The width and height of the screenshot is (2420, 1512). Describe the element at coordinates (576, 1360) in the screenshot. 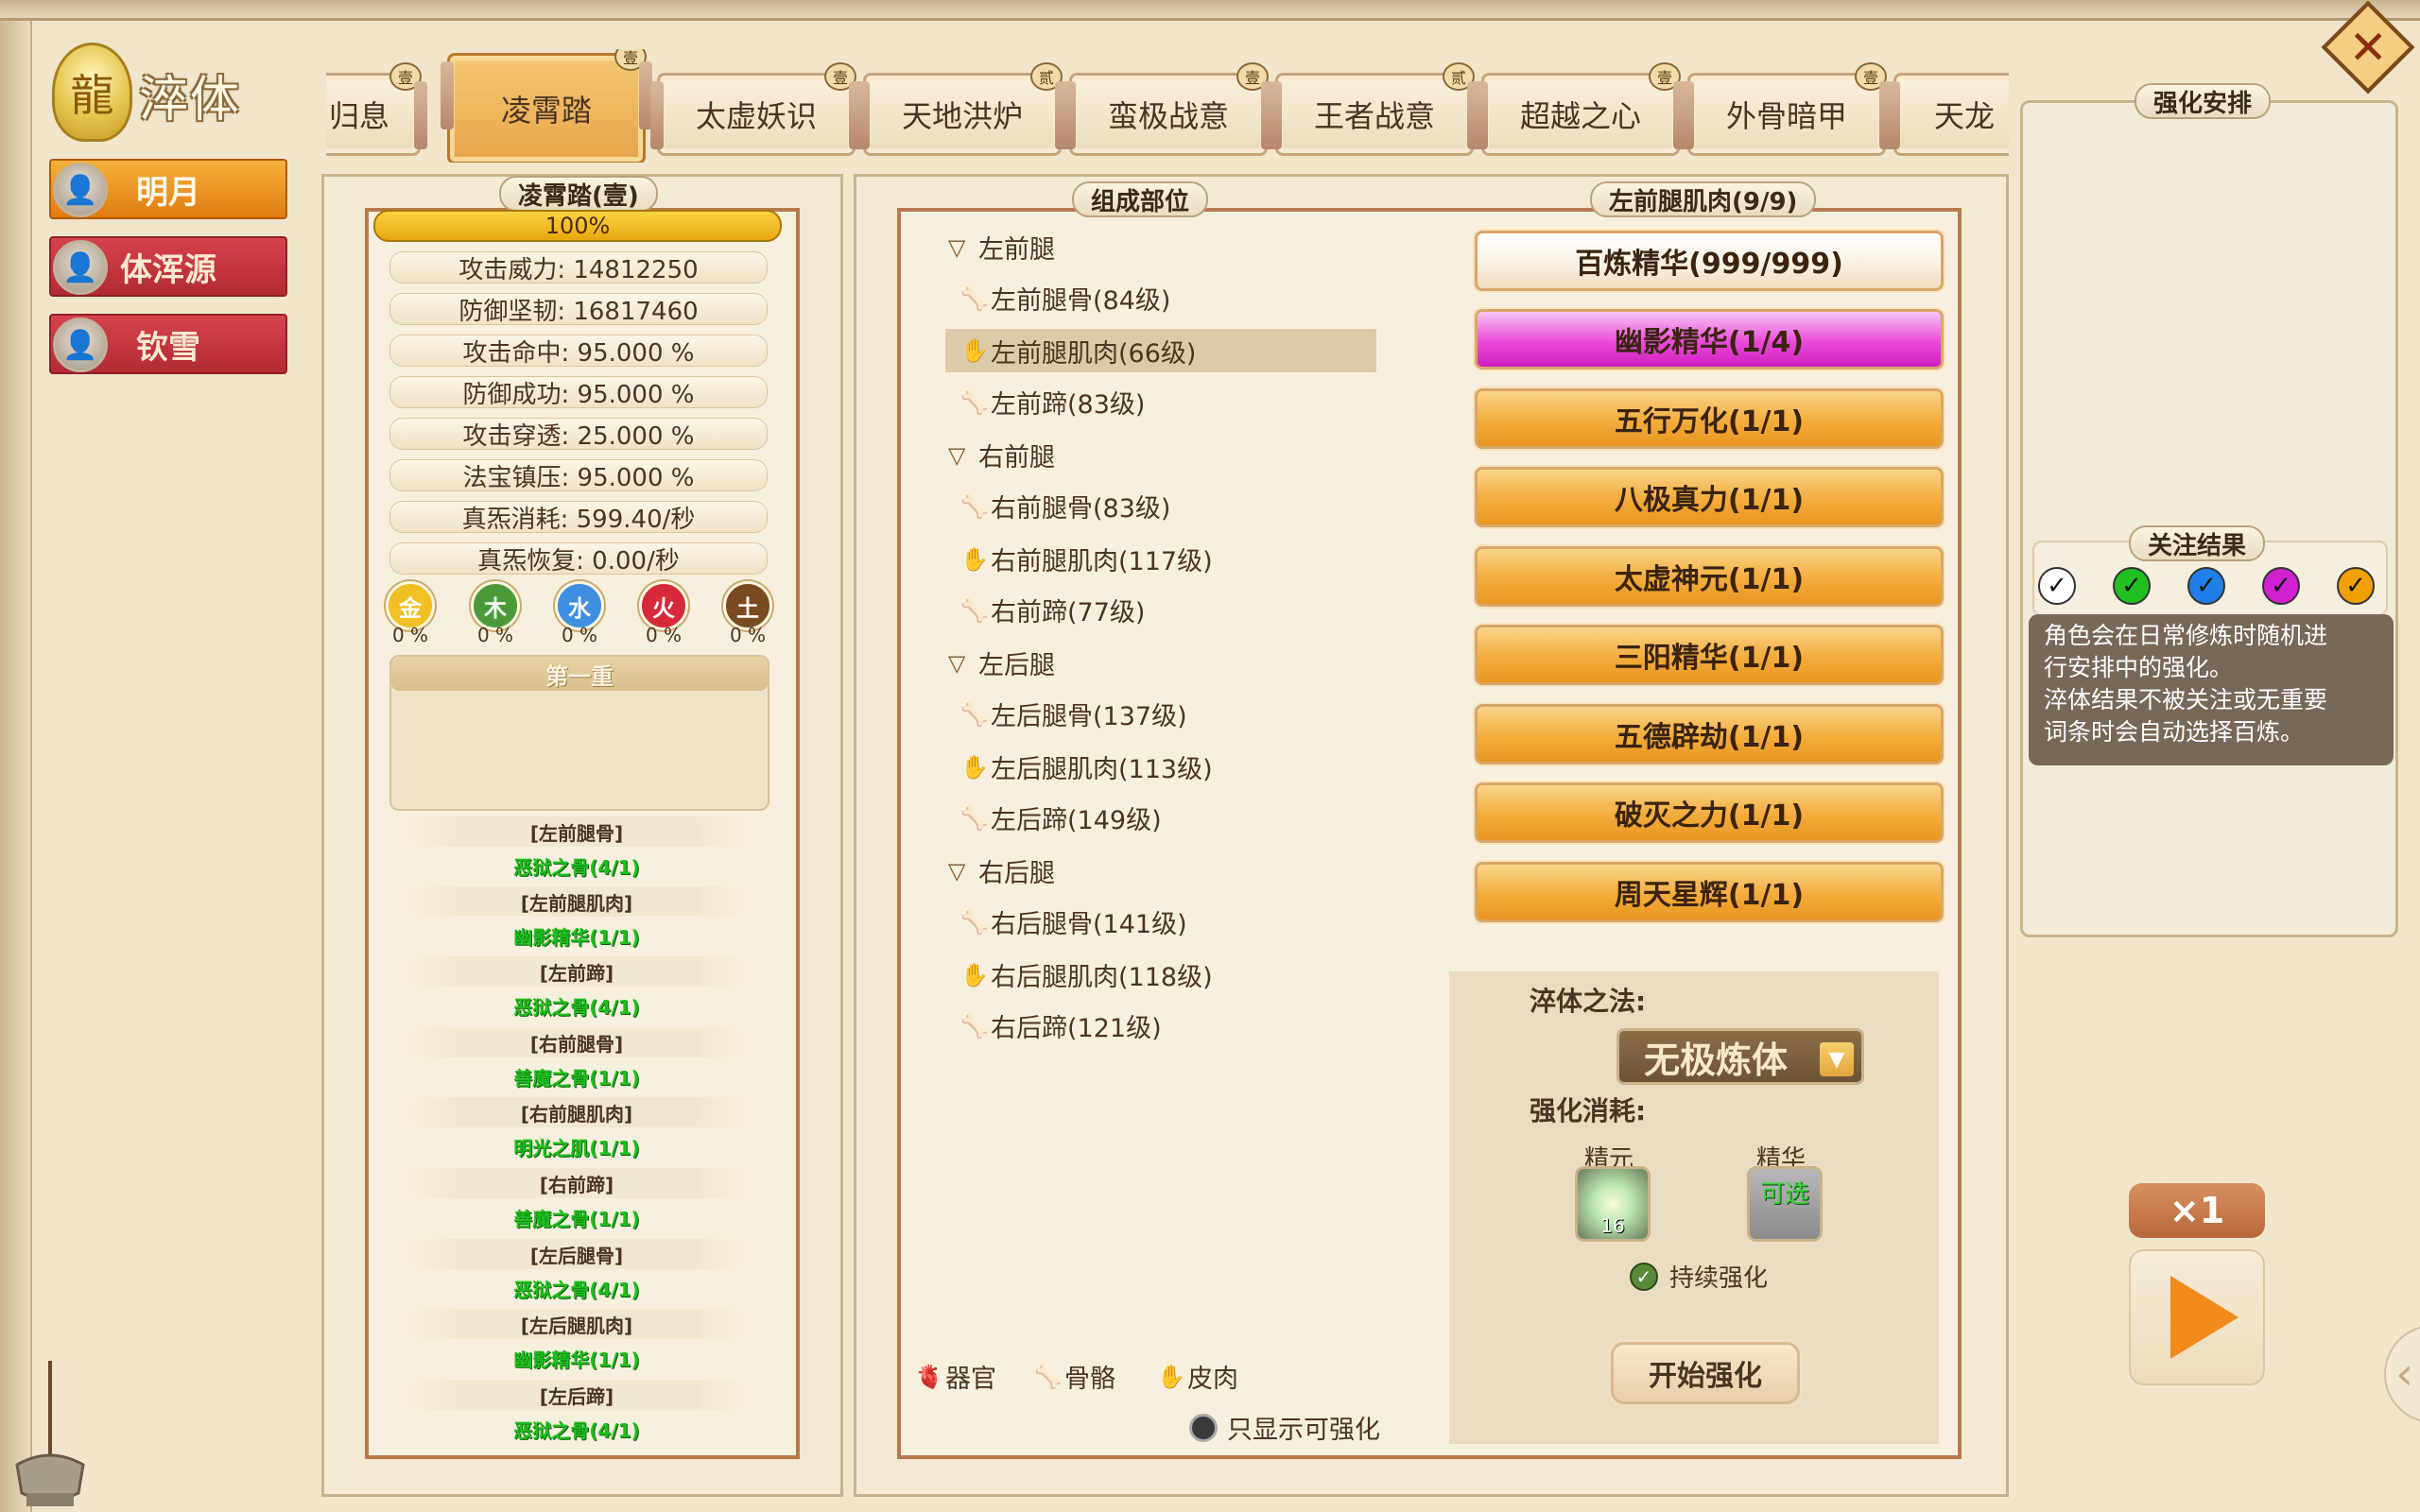

I see `requirement-need: 幽影精华(1/1)` at that location.